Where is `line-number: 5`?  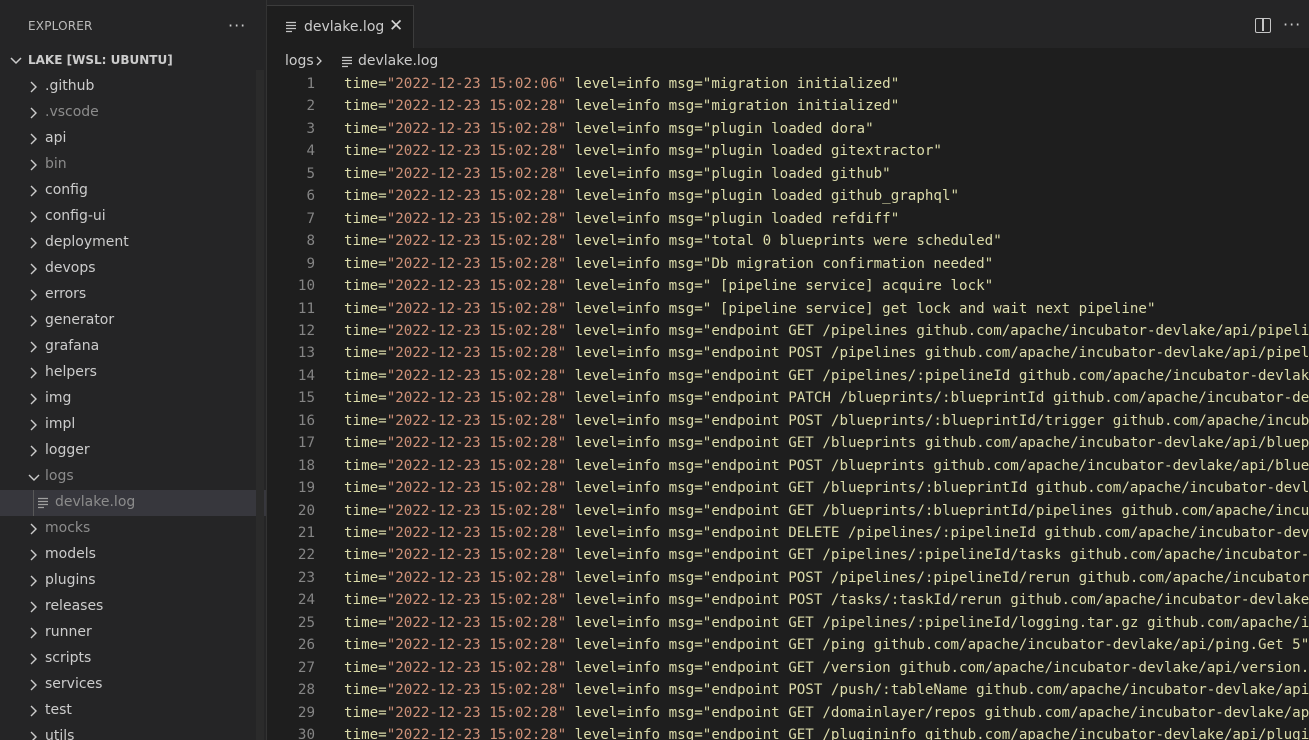
line-number: 5 is located at coordinates (310, 173).